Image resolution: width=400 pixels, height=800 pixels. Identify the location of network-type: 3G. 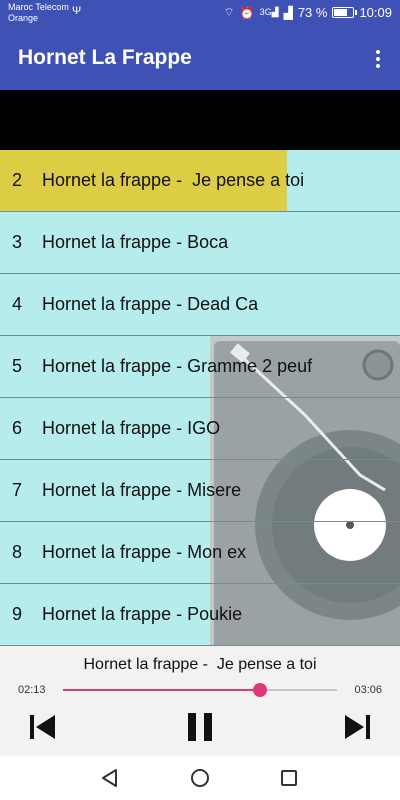
(265, 12).